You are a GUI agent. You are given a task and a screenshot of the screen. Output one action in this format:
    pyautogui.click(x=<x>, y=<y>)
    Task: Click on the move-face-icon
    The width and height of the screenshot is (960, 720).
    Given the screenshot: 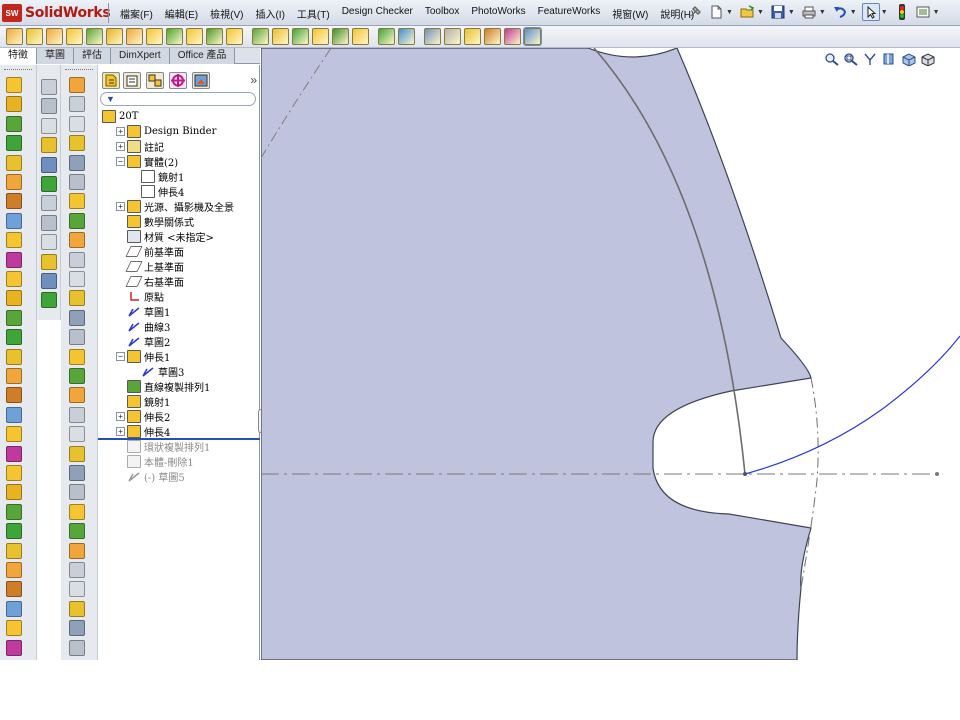 What is the action you would take?
    pyautogui.click(x=472, y=36)
    